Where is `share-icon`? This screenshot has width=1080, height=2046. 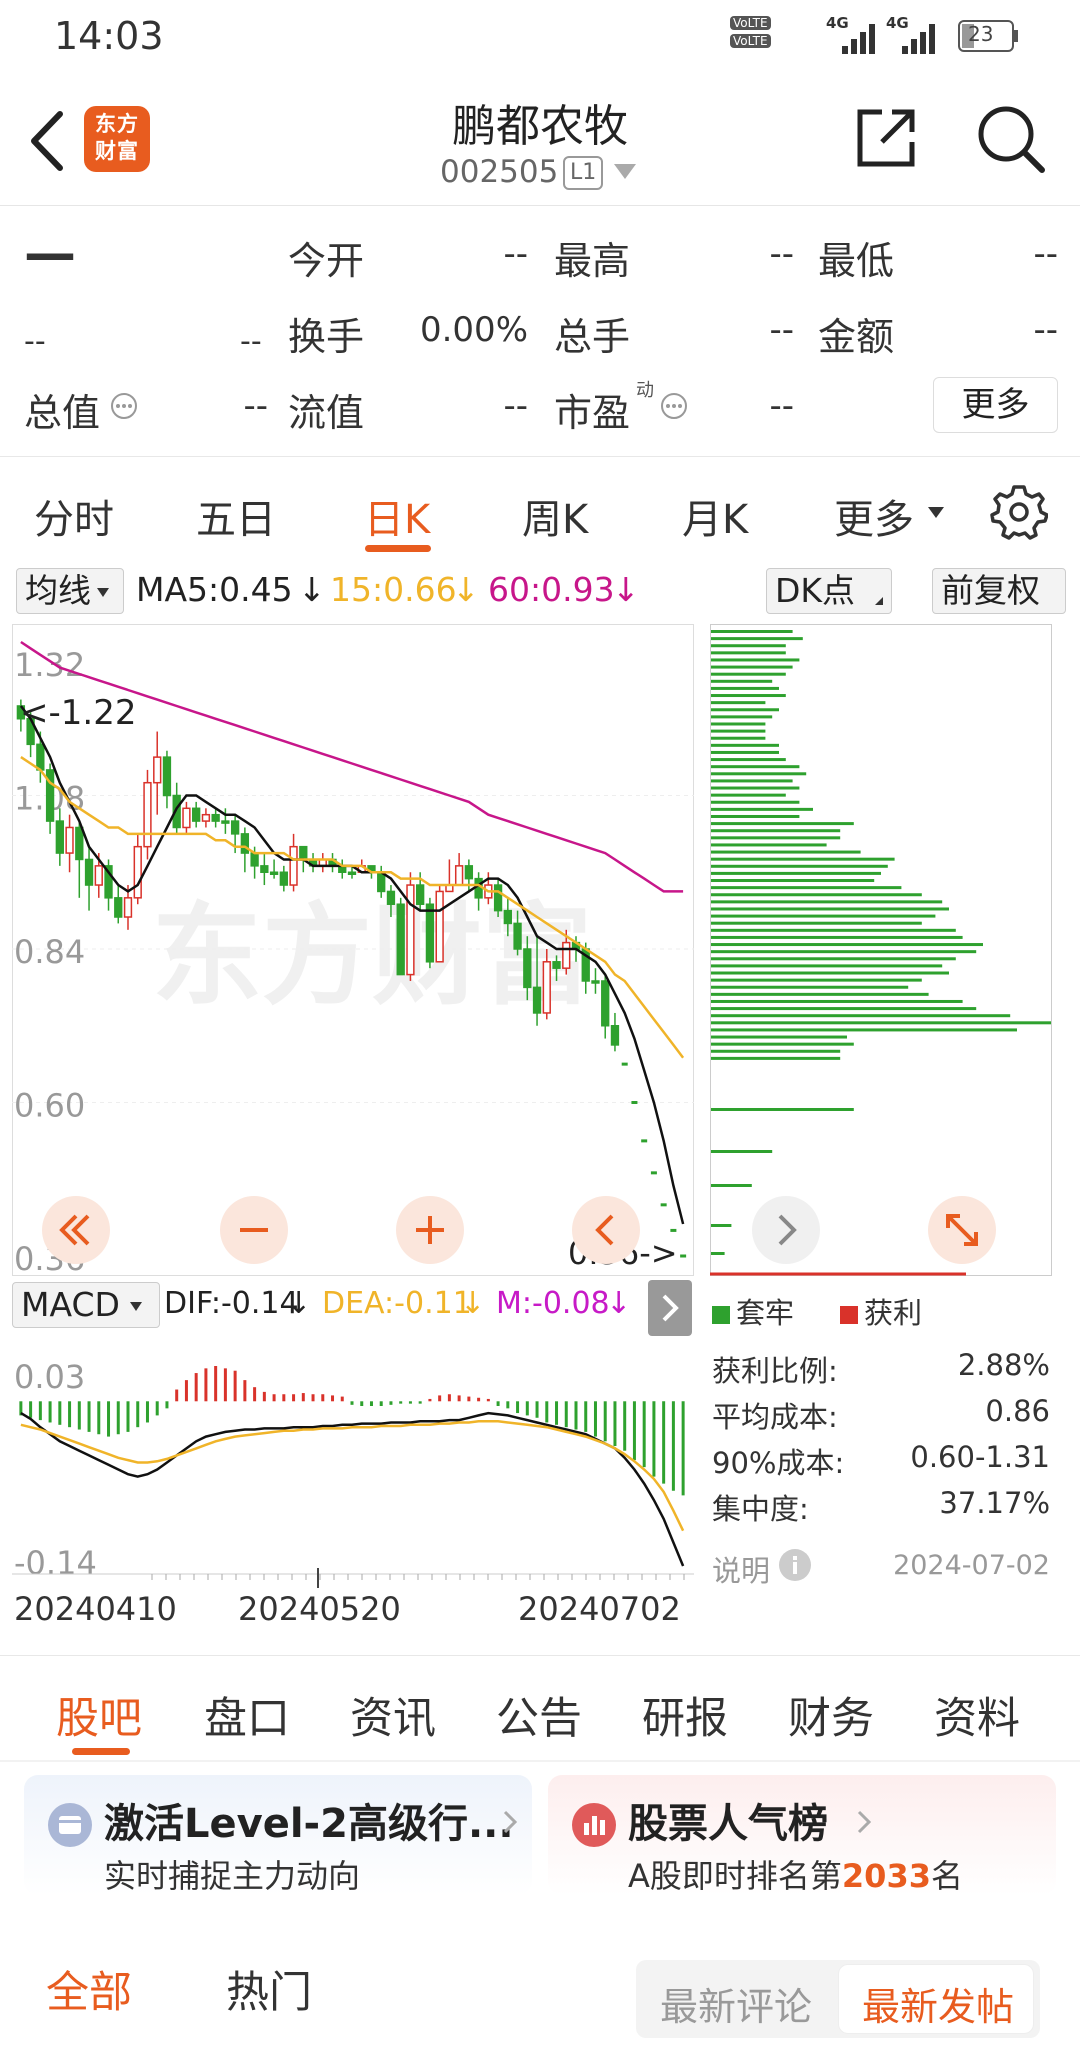
share-icon is located at coordinates (886, 138).